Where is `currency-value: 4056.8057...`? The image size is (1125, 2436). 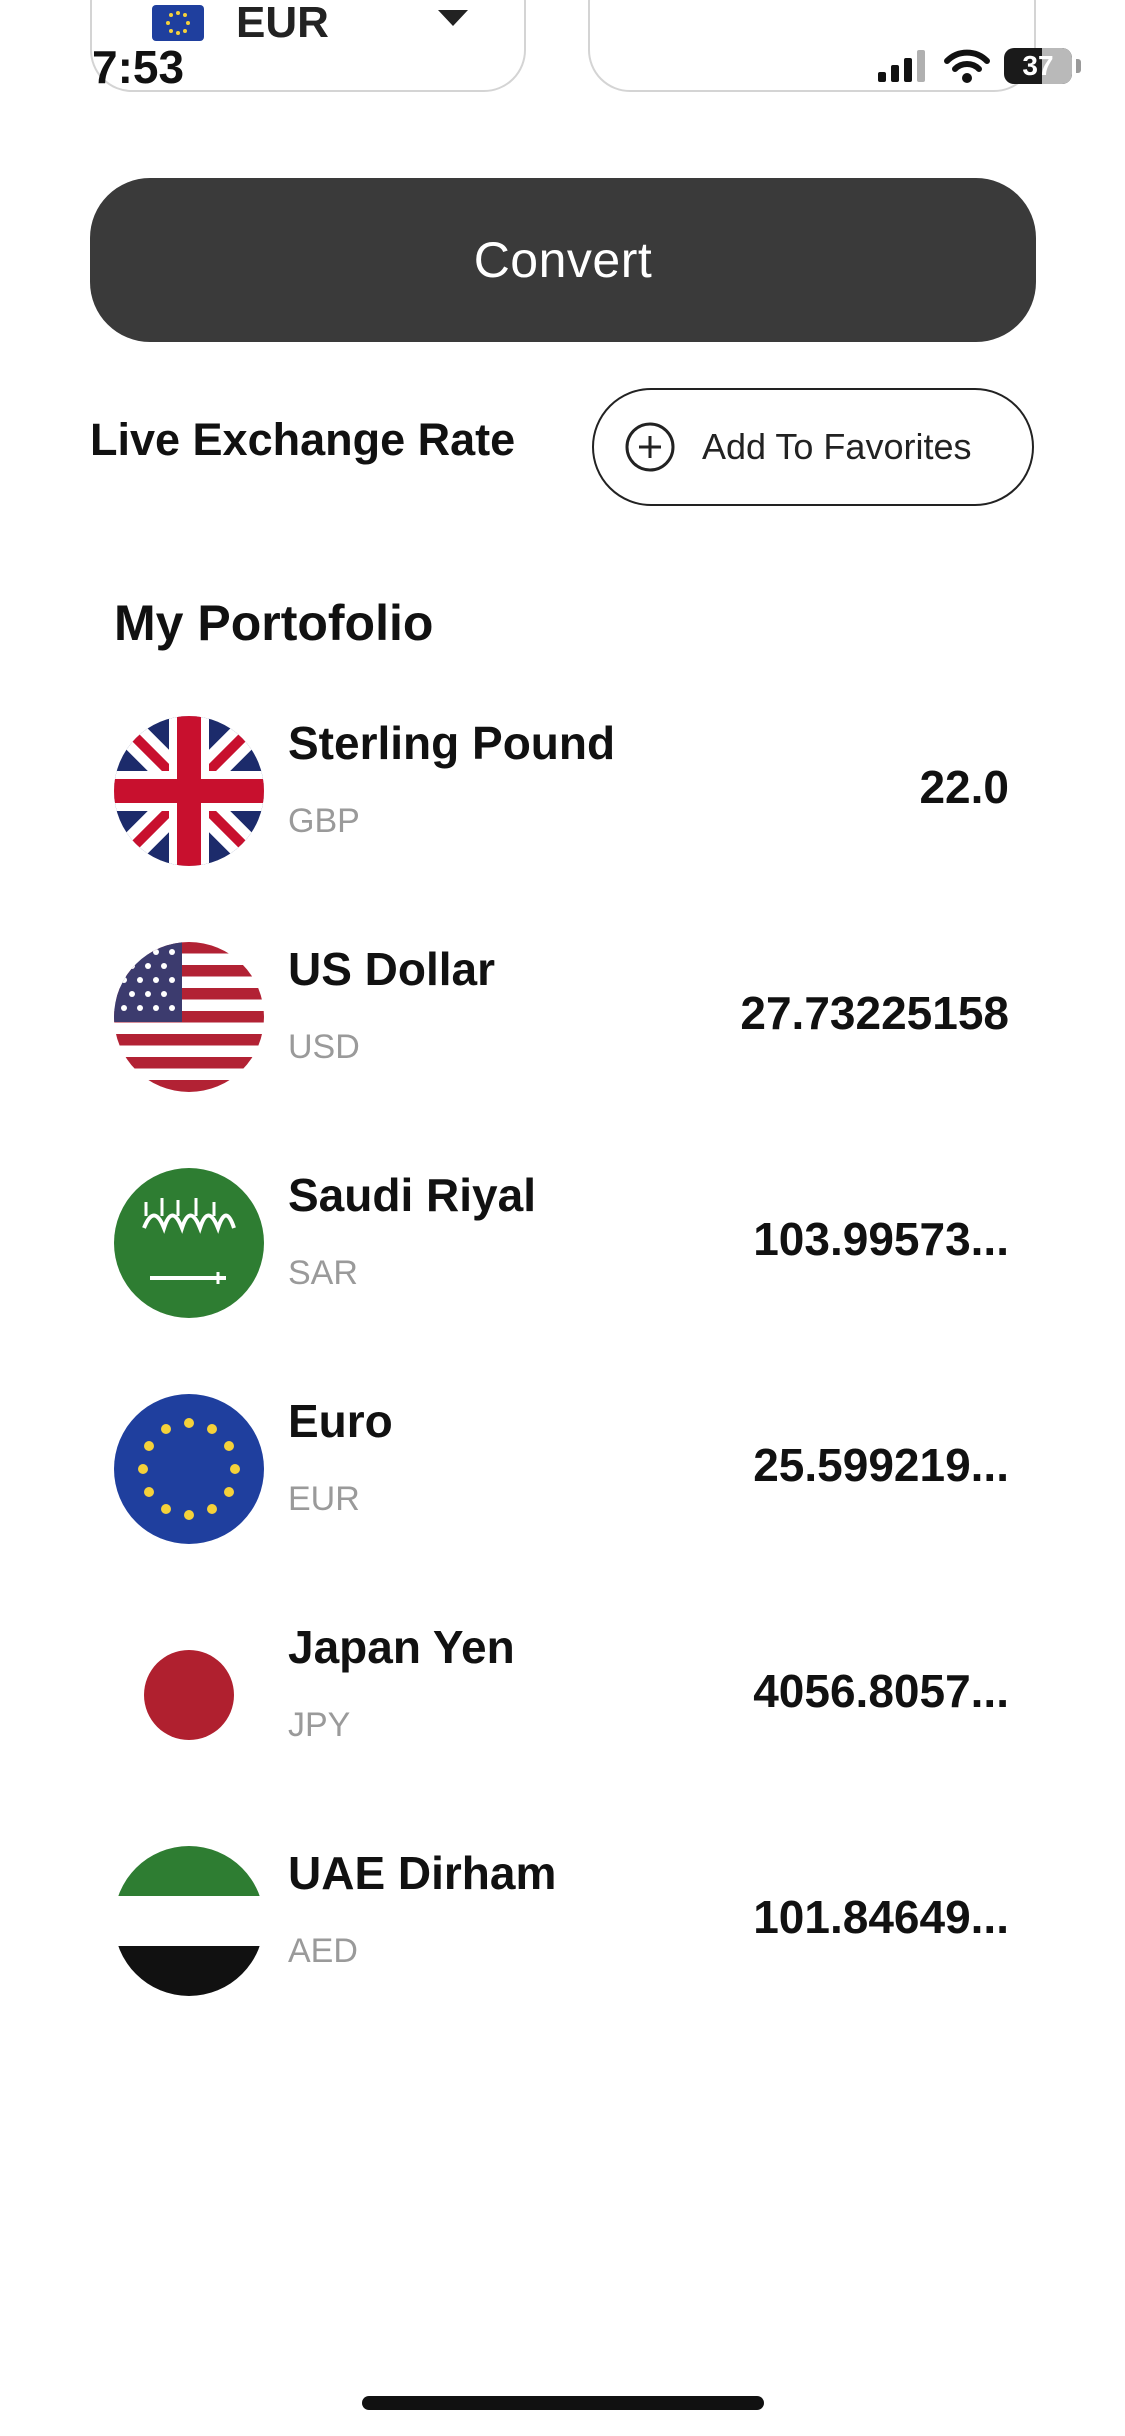 currency-value: 4056.8057... is located at coordinates (881, 1691).